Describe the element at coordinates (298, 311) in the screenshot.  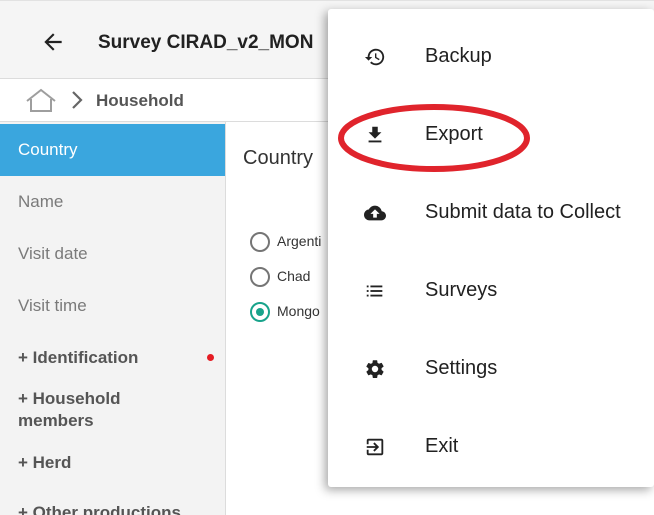
I see `radio-label: Mongo` at that location.